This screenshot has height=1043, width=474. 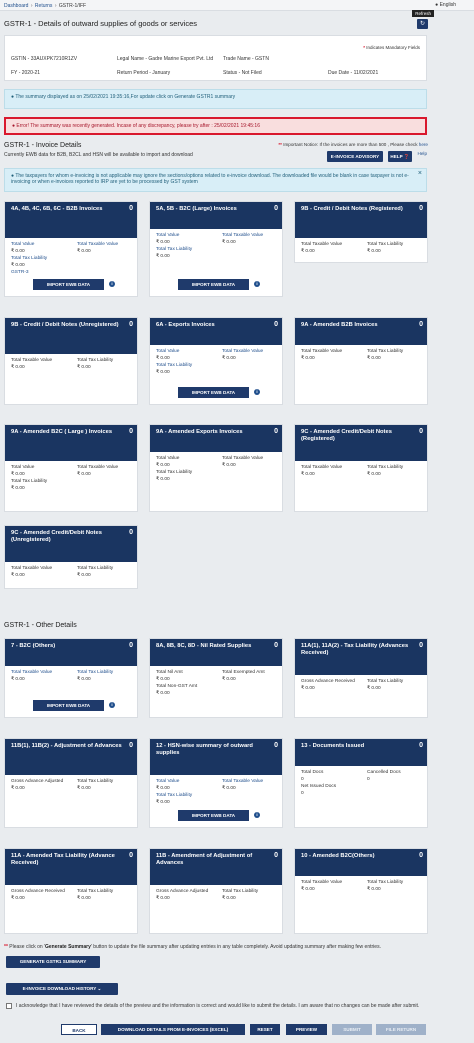 I want to click on einvoice-download-history-button: E-INVOICE DOWNLOAD HISTORY ⌄, so click(x=62, y=989).